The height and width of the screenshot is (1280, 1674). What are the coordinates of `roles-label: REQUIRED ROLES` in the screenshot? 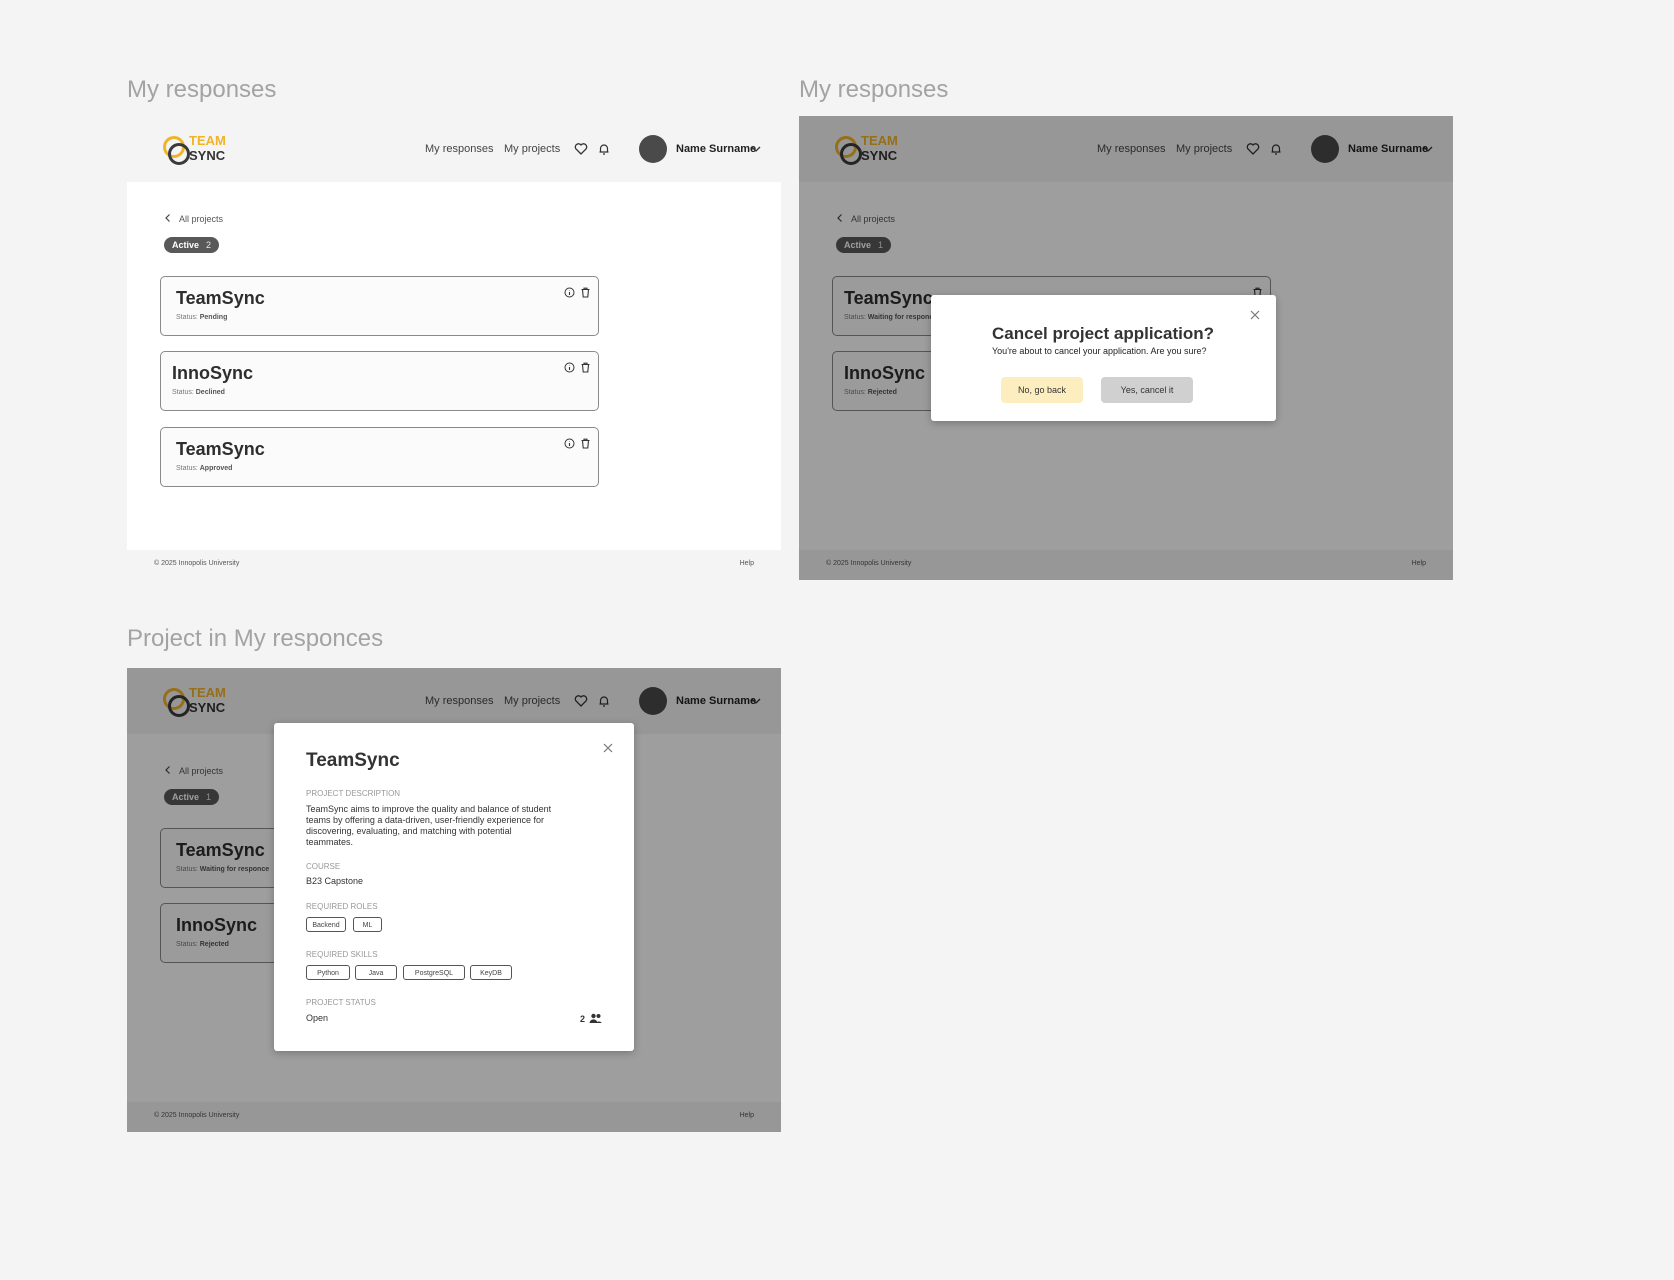 It's located at (342, 906).